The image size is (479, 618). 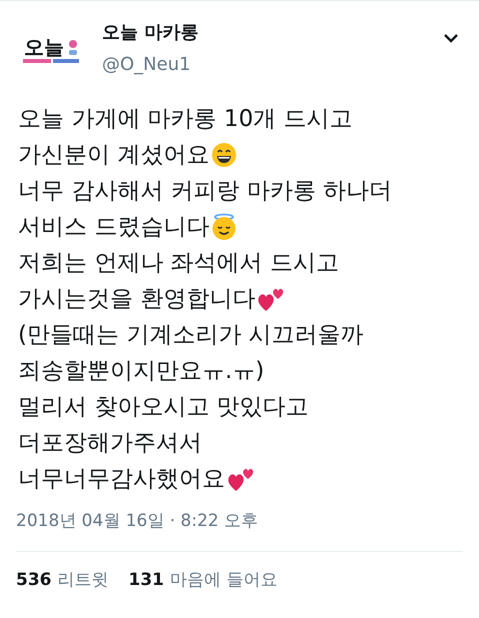 What do you see at coordinates (178, 263) in the screenshot?
I see `tweet-text-line: 저희는 언제나 좌석에서 드시고` at bounding box center [178, 263].